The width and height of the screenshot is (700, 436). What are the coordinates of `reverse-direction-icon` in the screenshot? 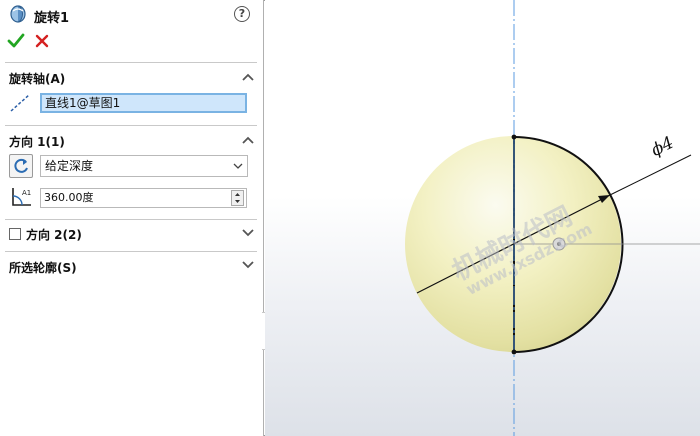 It's located at (21, 165).